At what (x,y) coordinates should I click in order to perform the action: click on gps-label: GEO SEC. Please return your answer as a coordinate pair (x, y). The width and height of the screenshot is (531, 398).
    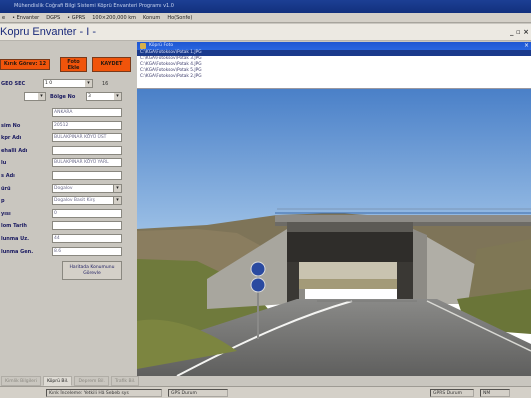
    Looking at the image, I should click on (13, 84).